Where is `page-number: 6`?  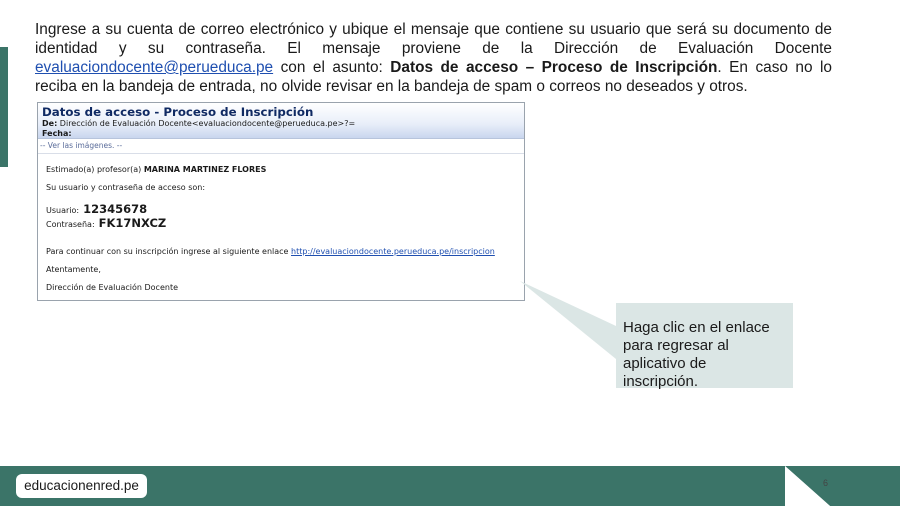 page-number: 6 is located at coordinates (826, 483).